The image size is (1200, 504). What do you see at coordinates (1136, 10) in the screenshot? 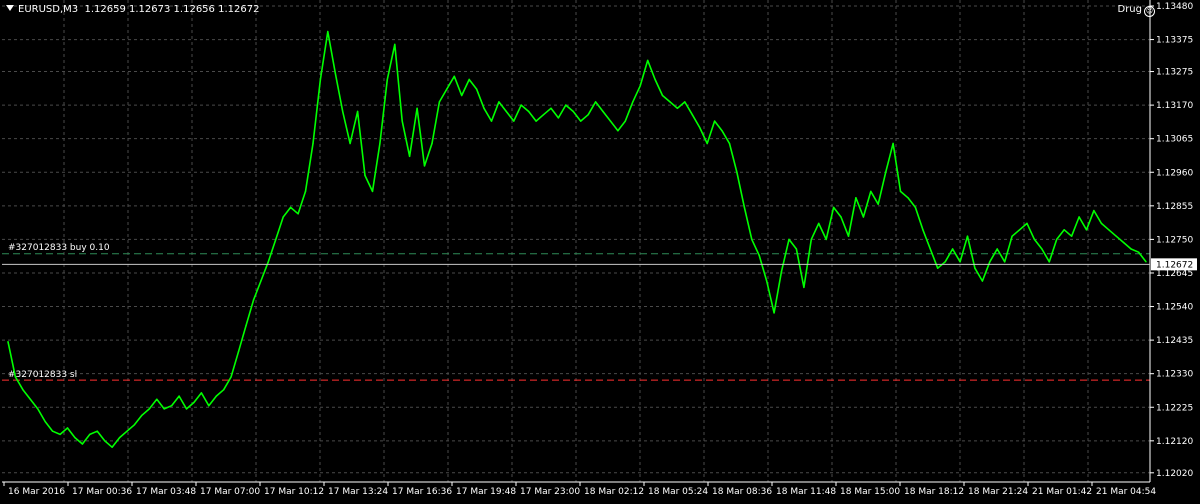
I see `expert-advisor-label: Drug ☺` at bounding box center [1136, 10].